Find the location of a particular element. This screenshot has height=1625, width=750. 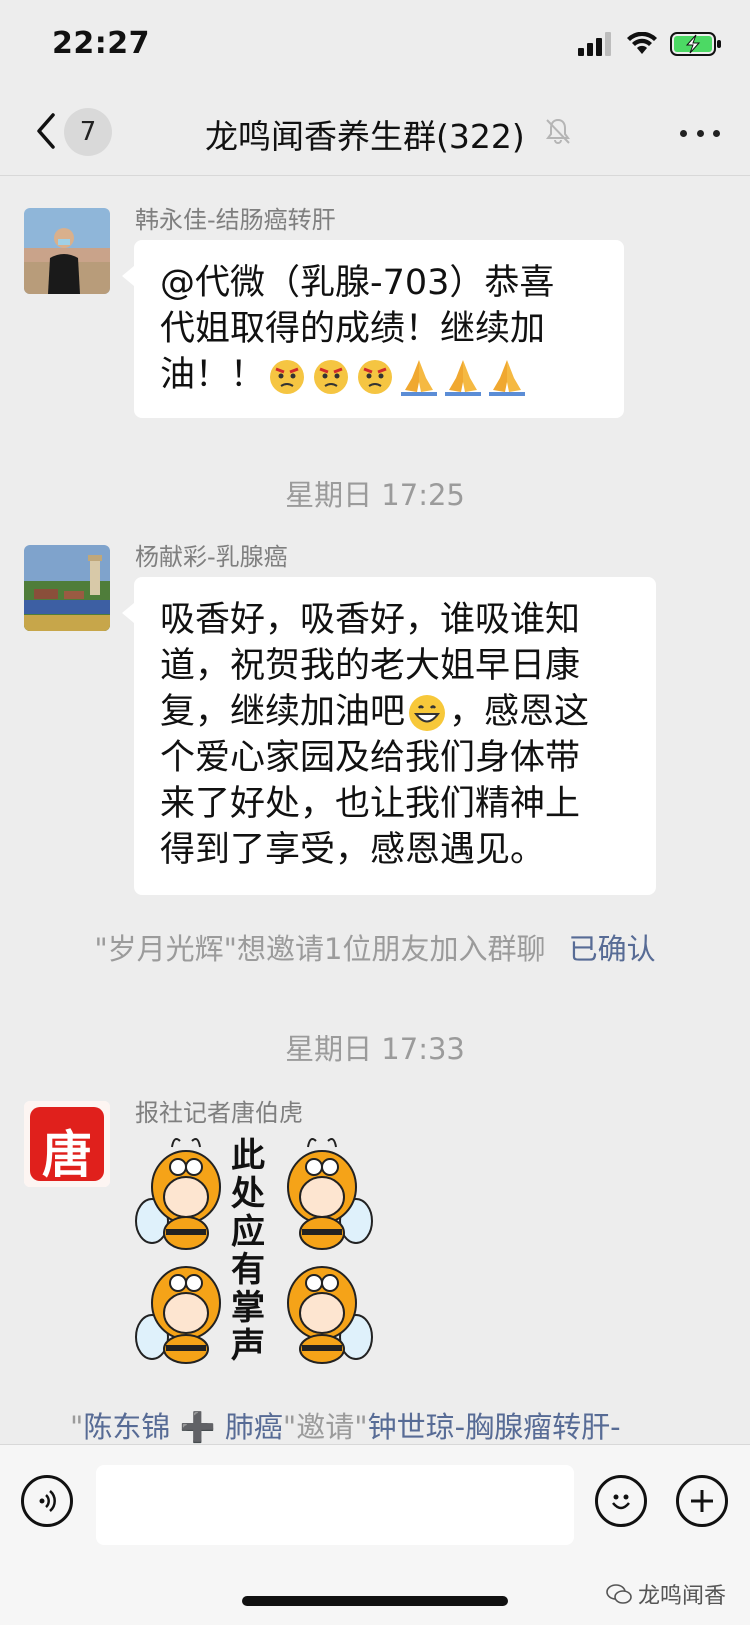

sticker-char: 声 is located at coordinates (248, 1346).